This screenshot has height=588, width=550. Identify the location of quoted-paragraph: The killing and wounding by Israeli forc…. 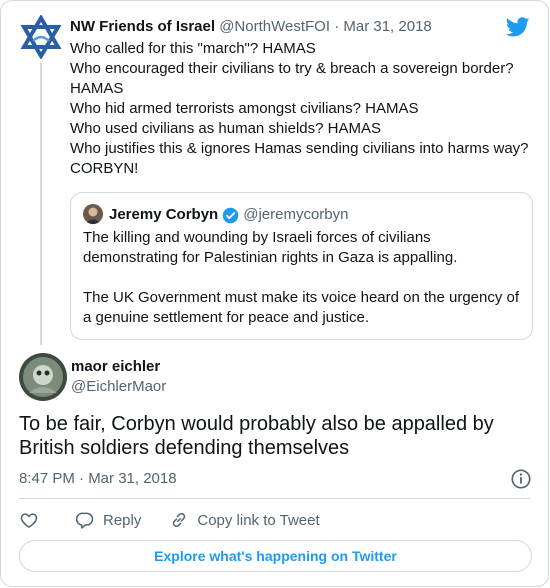
(270, 247).